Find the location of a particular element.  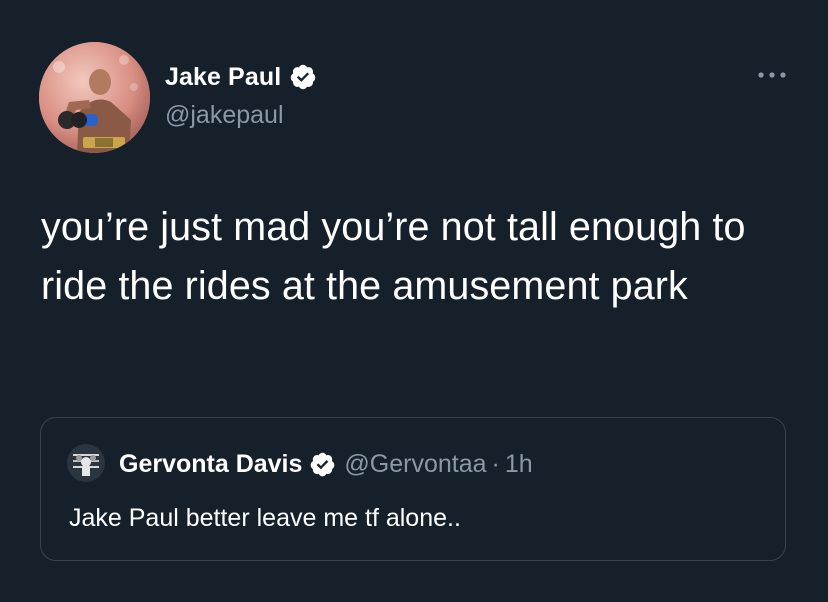

quote-author-avatar is located at coordinates (86, 463).